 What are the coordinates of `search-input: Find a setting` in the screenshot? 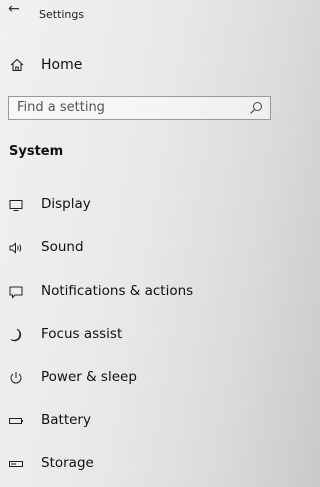 It's located at (139, 108).